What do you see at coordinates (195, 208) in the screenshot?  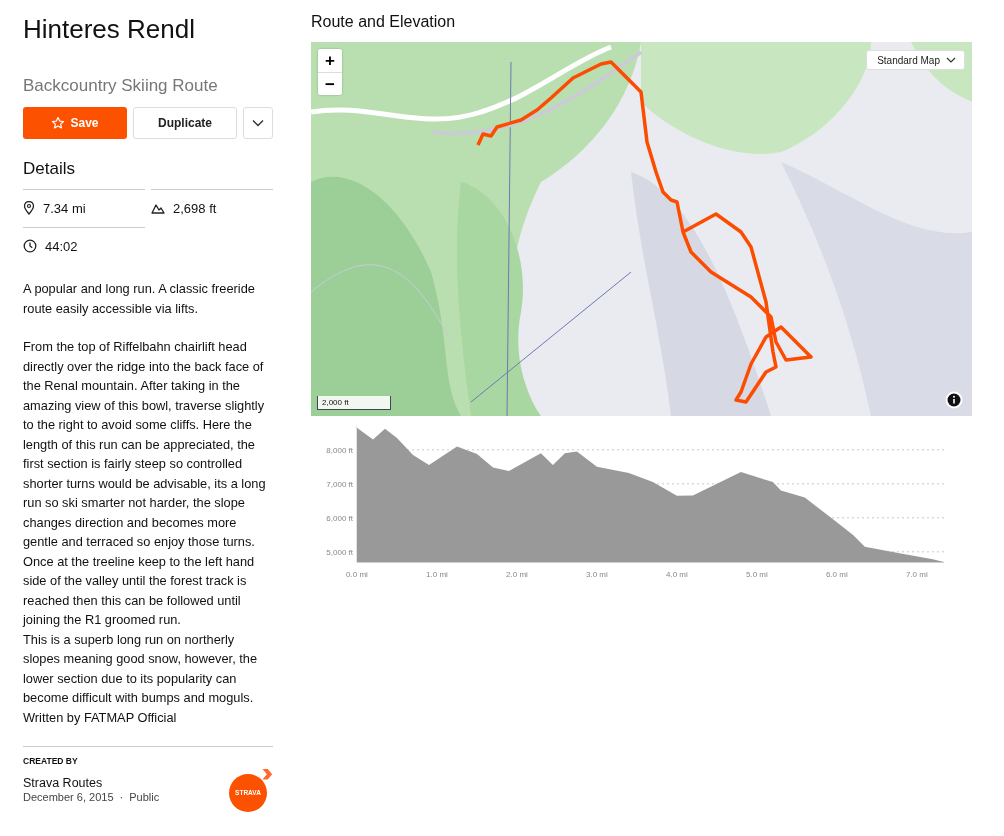 I see `stat-value: 2,698 ft` at bounding box center [195, 208].